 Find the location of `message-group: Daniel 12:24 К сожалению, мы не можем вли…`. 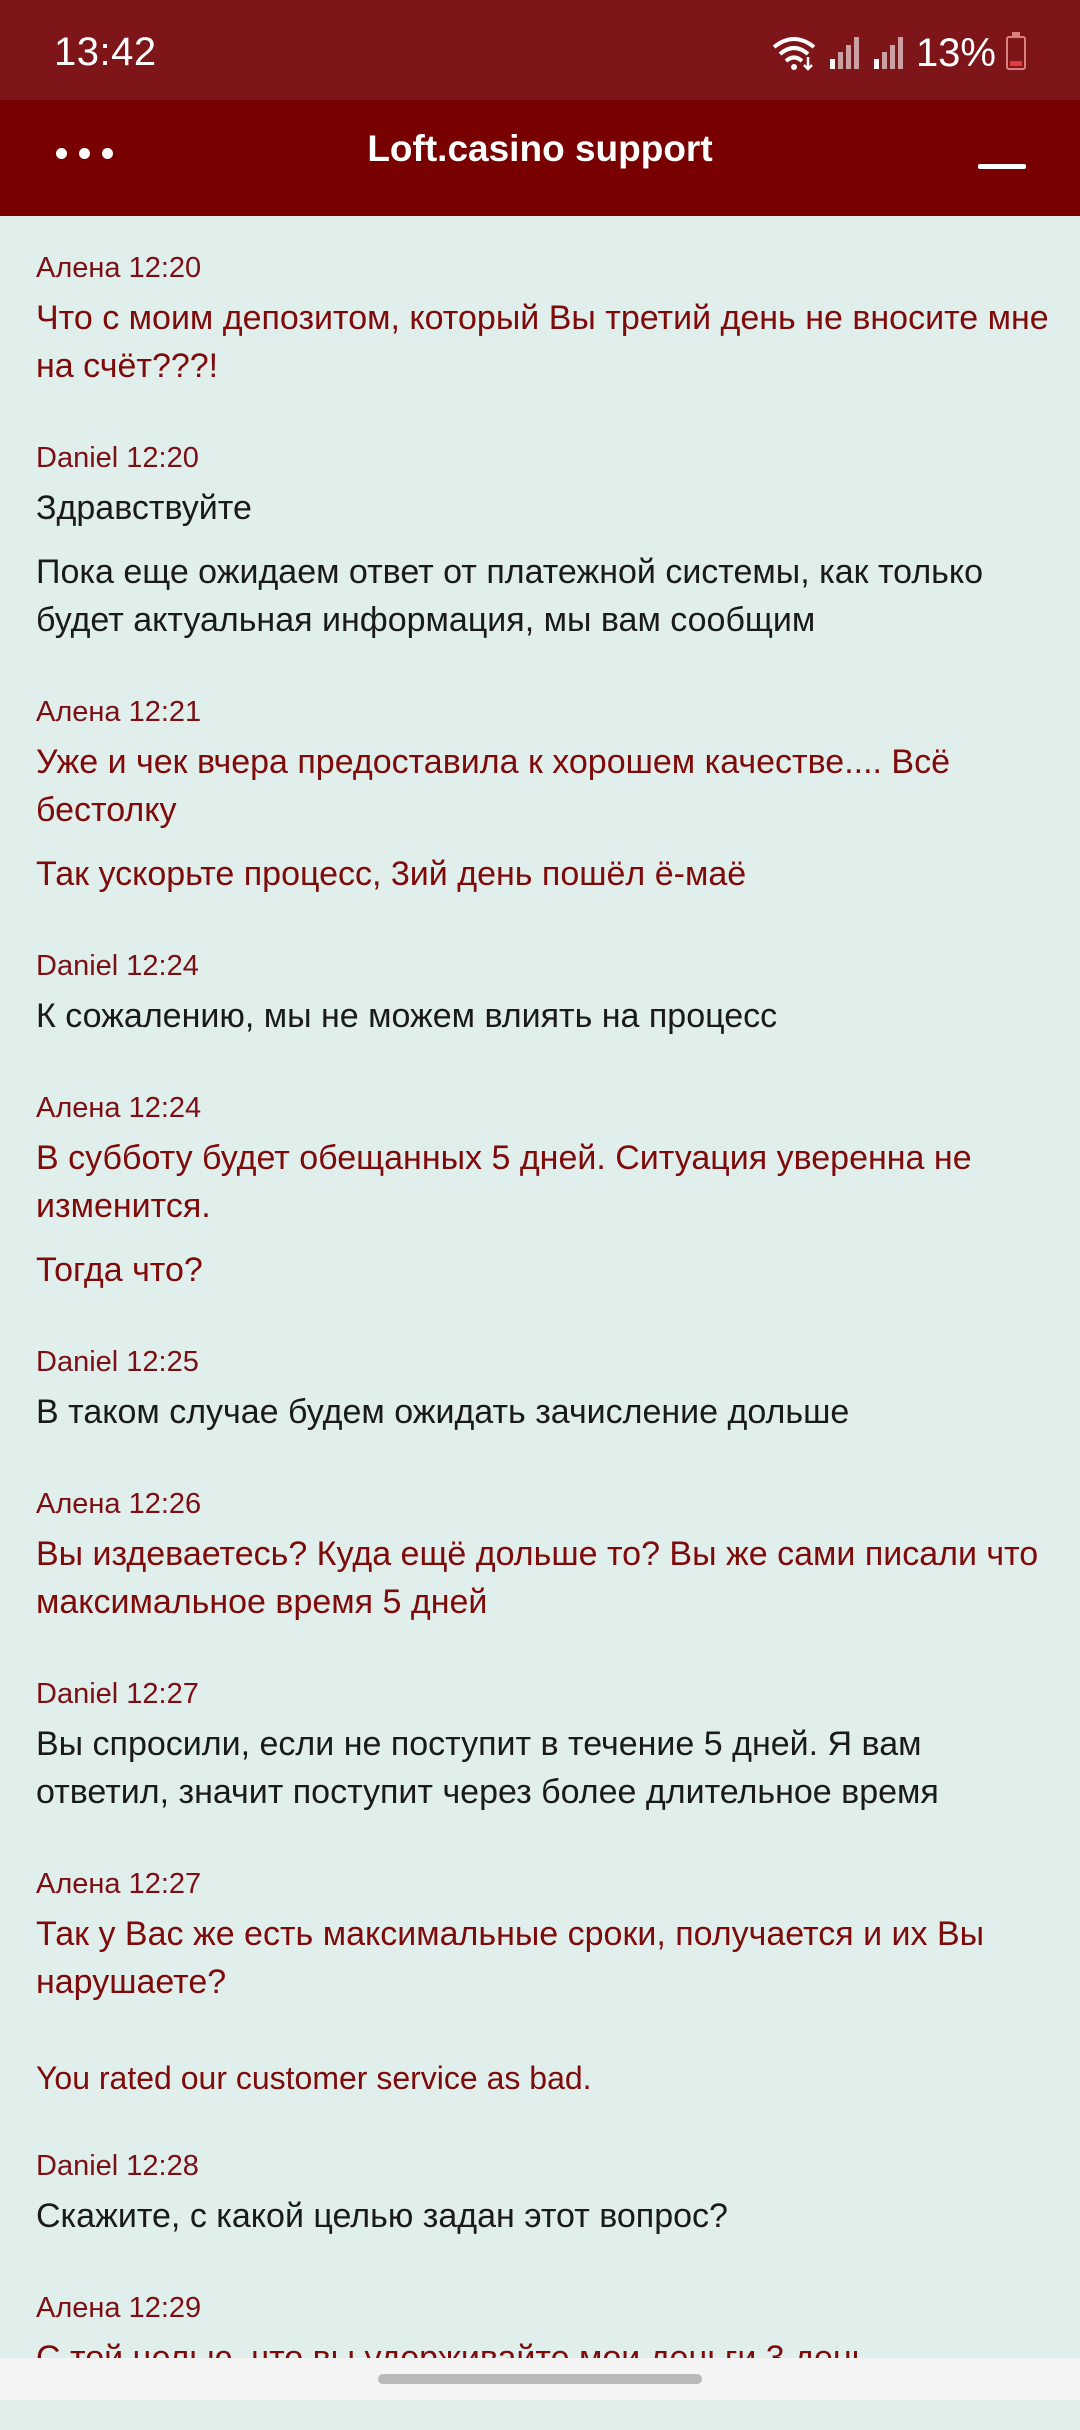

message-group: Daniel 12:24 К сожалению, мы не можем вли… is located at coordinates (546, 993).